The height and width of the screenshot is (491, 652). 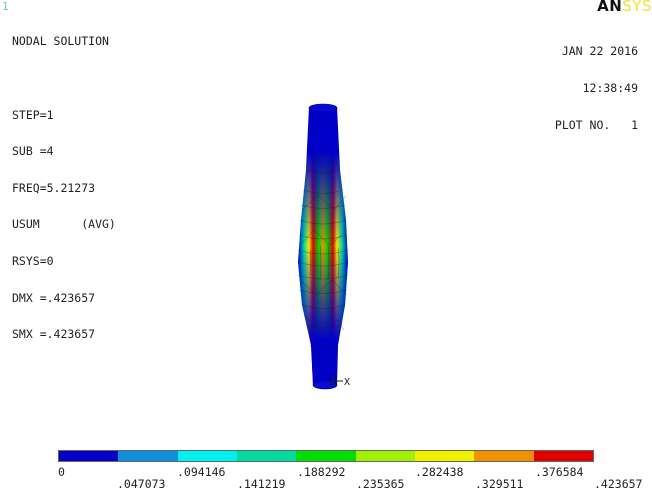 What do you see at coordinates (347, 382) in the screenshot?
I see `axis-x-label: X` at bounding box center [347, 382].